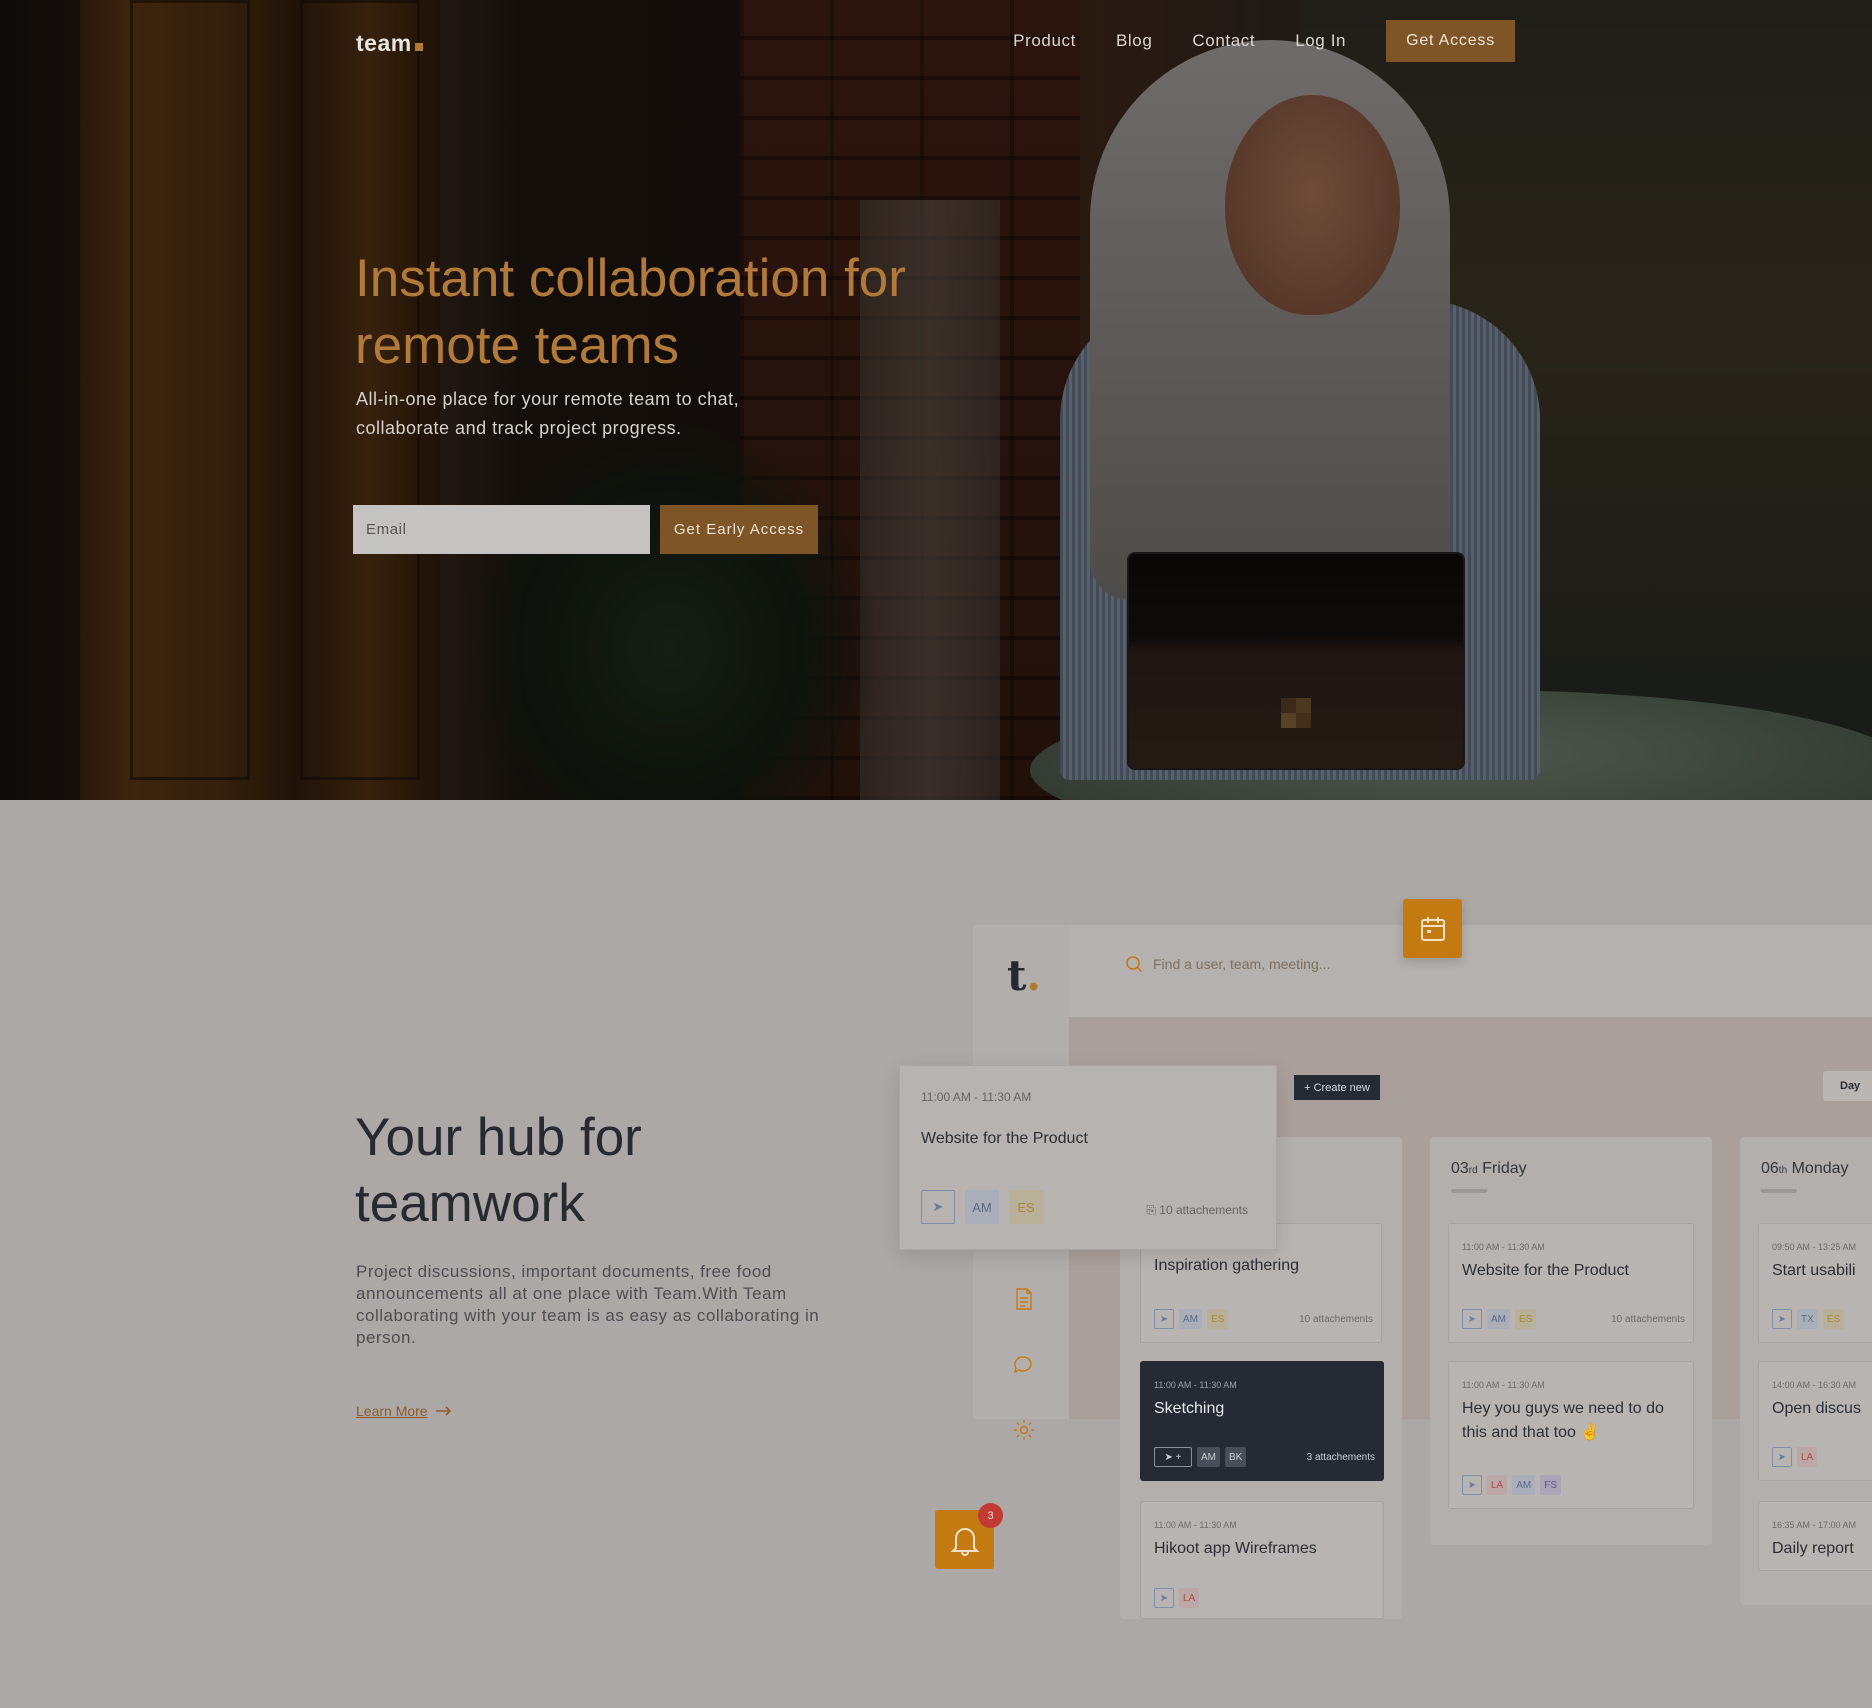 The height and width of the screenshot is (1708, 1872). Describe the element at coordinates (1814, 1525) in the screenshot. I see `event-time: 16:35 AM - 17:00 AM` at that location.